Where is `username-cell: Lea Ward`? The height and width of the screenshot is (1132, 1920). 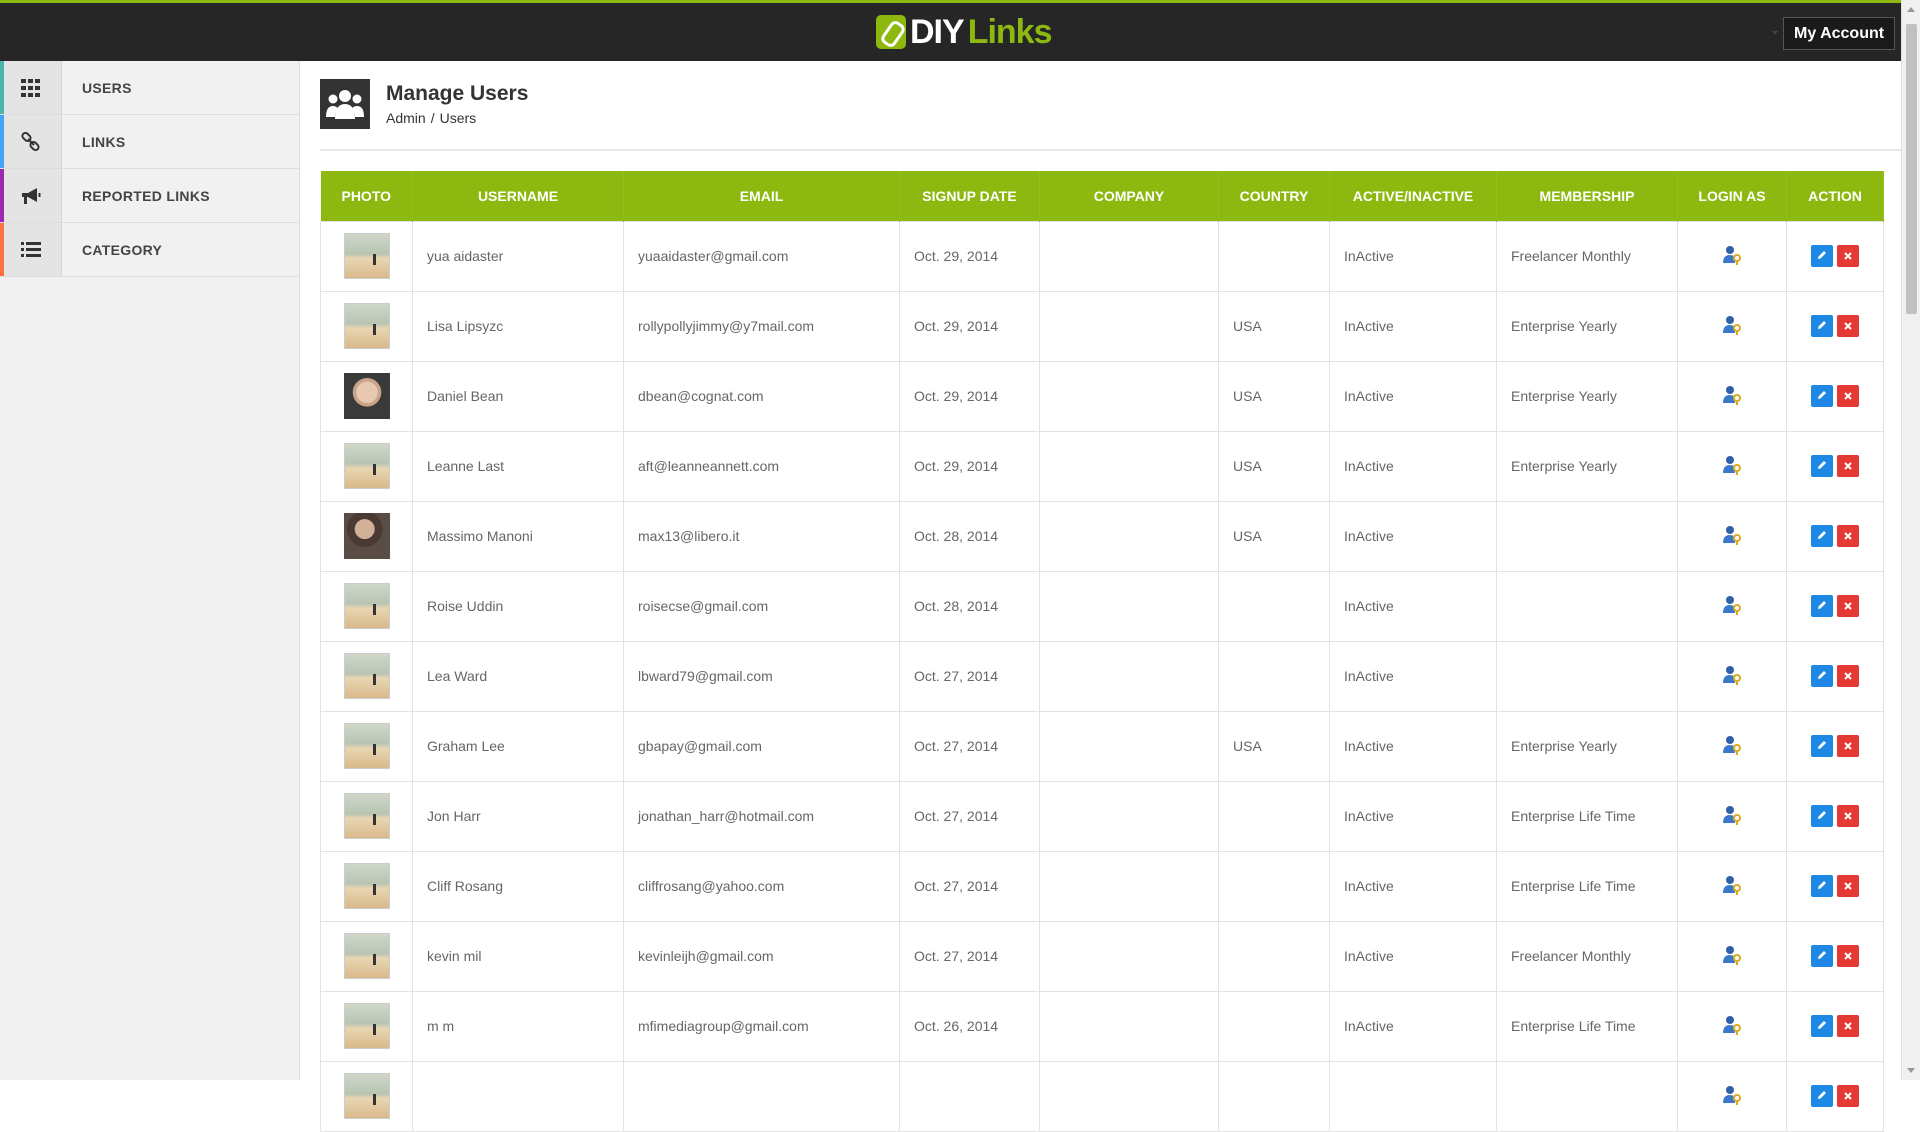
username-cell: Lea Ward is located at coordinates (518, 676).